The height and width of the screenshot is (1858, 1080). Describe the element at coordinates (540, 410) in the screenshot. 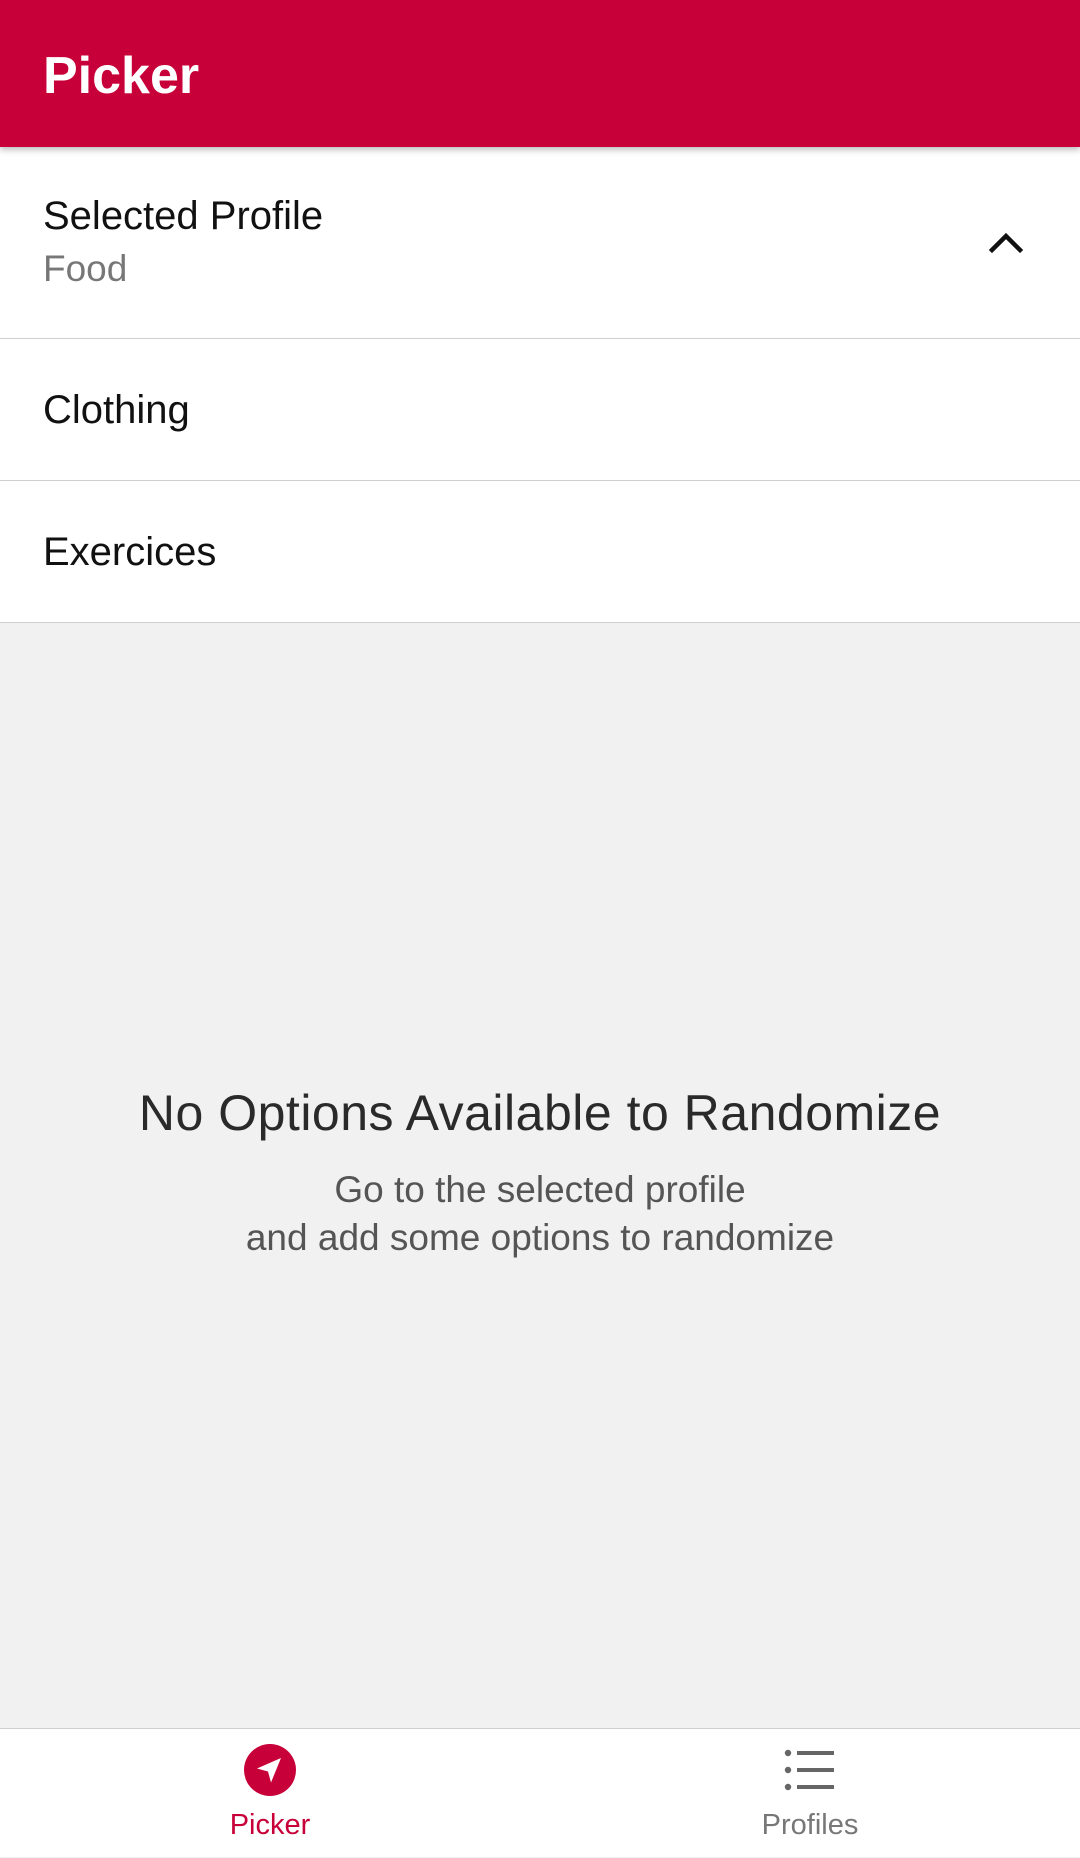

I see `profile-option-clothing: Clothing` at that location.